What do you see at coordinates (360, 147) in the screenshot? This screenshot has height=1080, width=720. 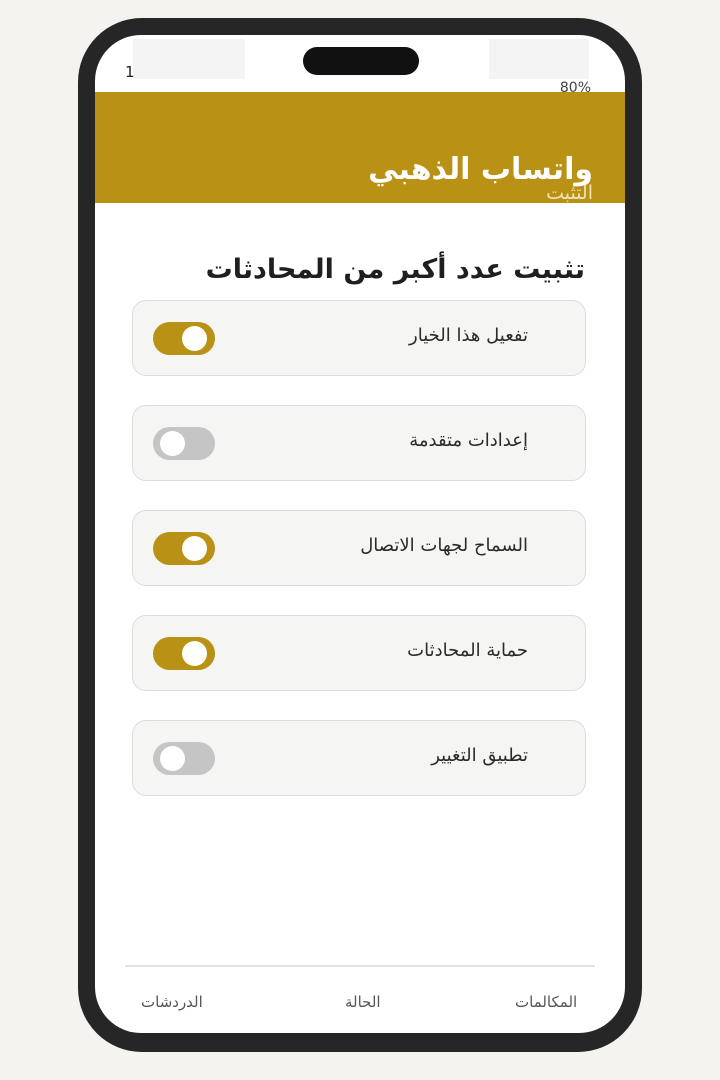 I see `app-header: واتساب الذهبي التثبت` at bounding box center [360, 147].